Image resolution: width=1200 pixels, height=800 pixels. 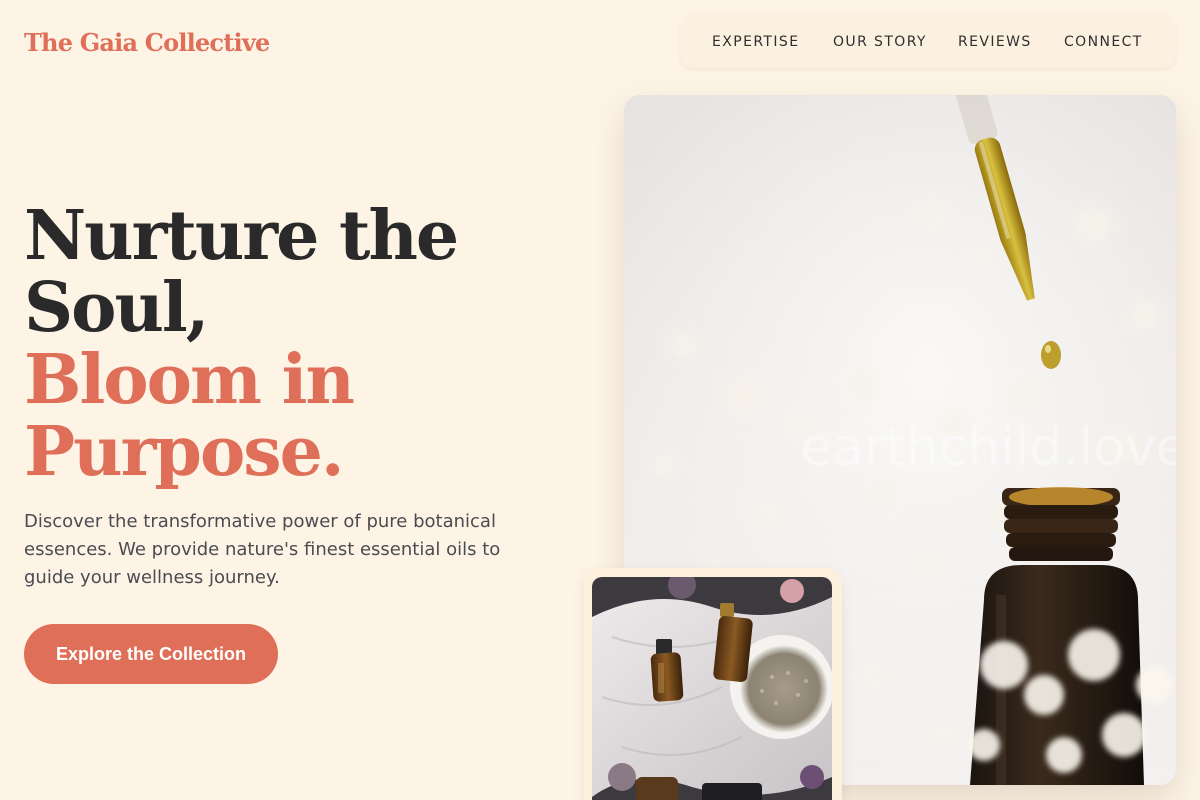 What do you see at coordinates (184, 452) in the screenshot?
I see `headline-accent-line-2: Purpose.` at bounding box center [184, 452].